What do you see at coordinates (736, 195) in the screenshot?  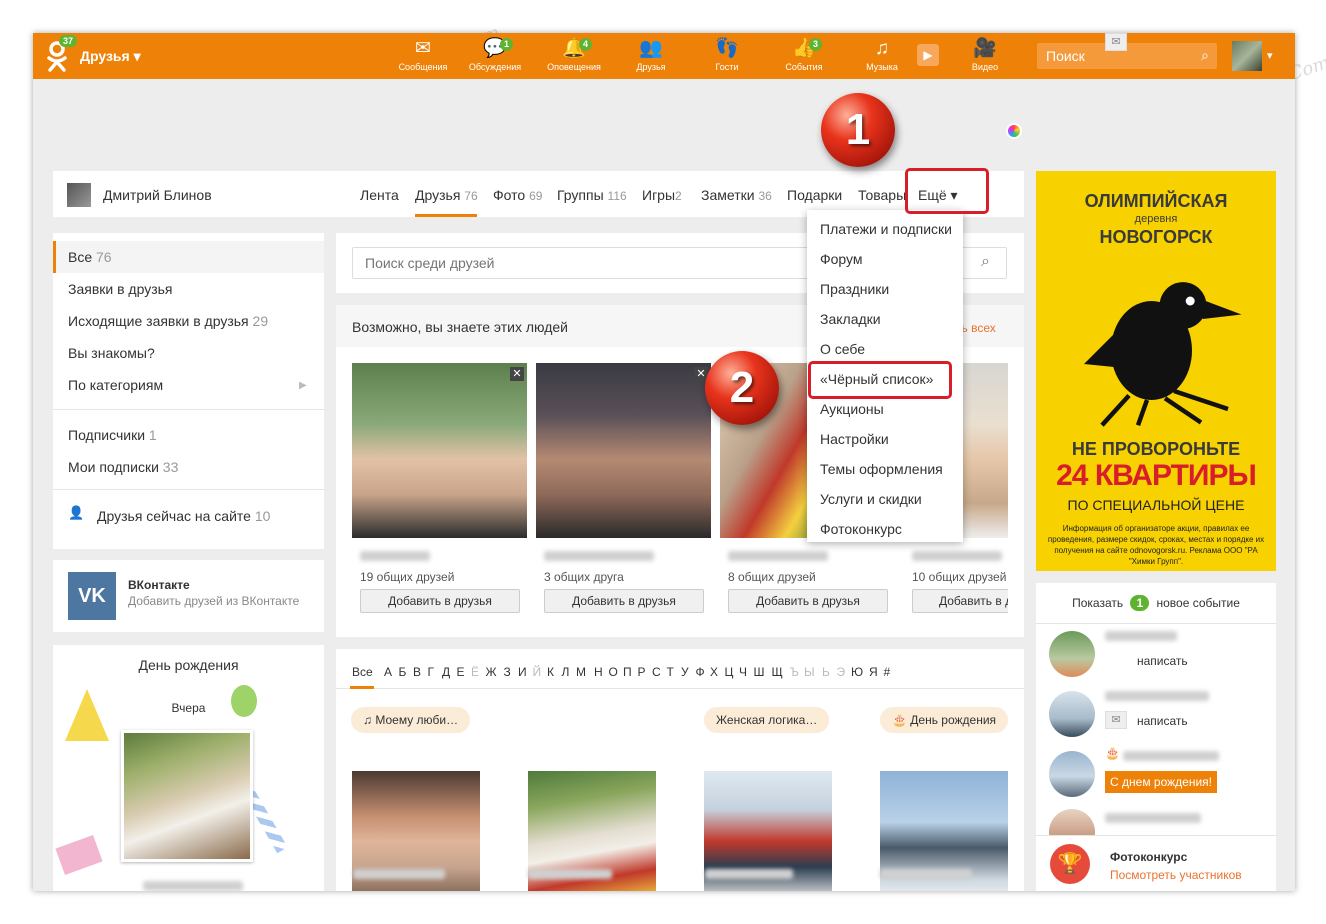 I see `tab-notes: Заметки 36` at bounding box center [736, 195].